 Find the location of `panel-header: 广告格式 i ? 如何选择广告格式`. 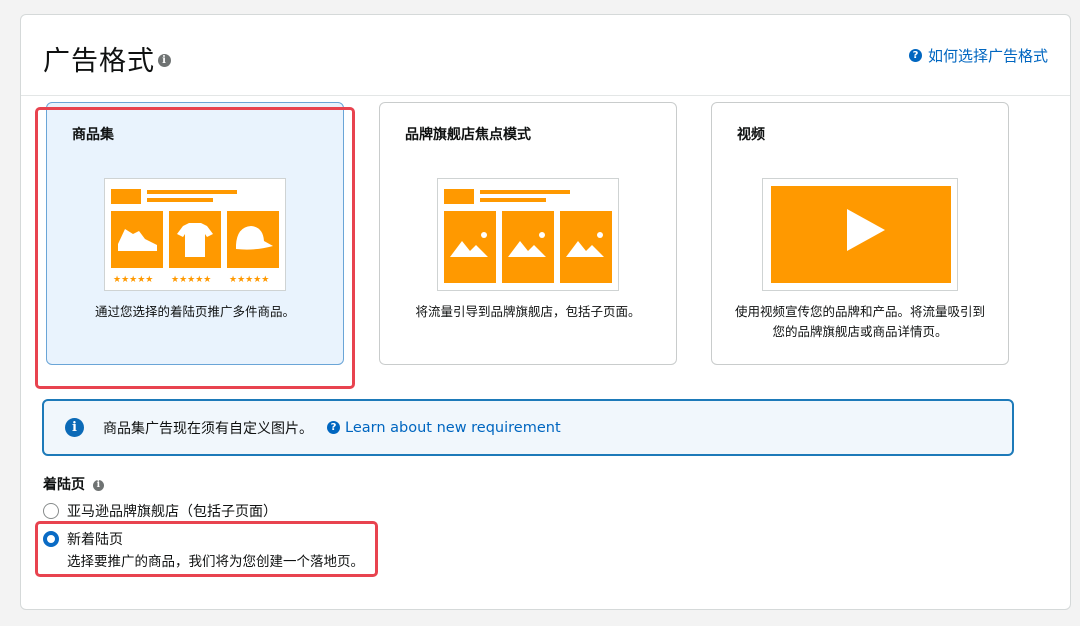

panel-header: 广告格式 i ? 如何选择广告格式 is located at coordinates (545, 55).